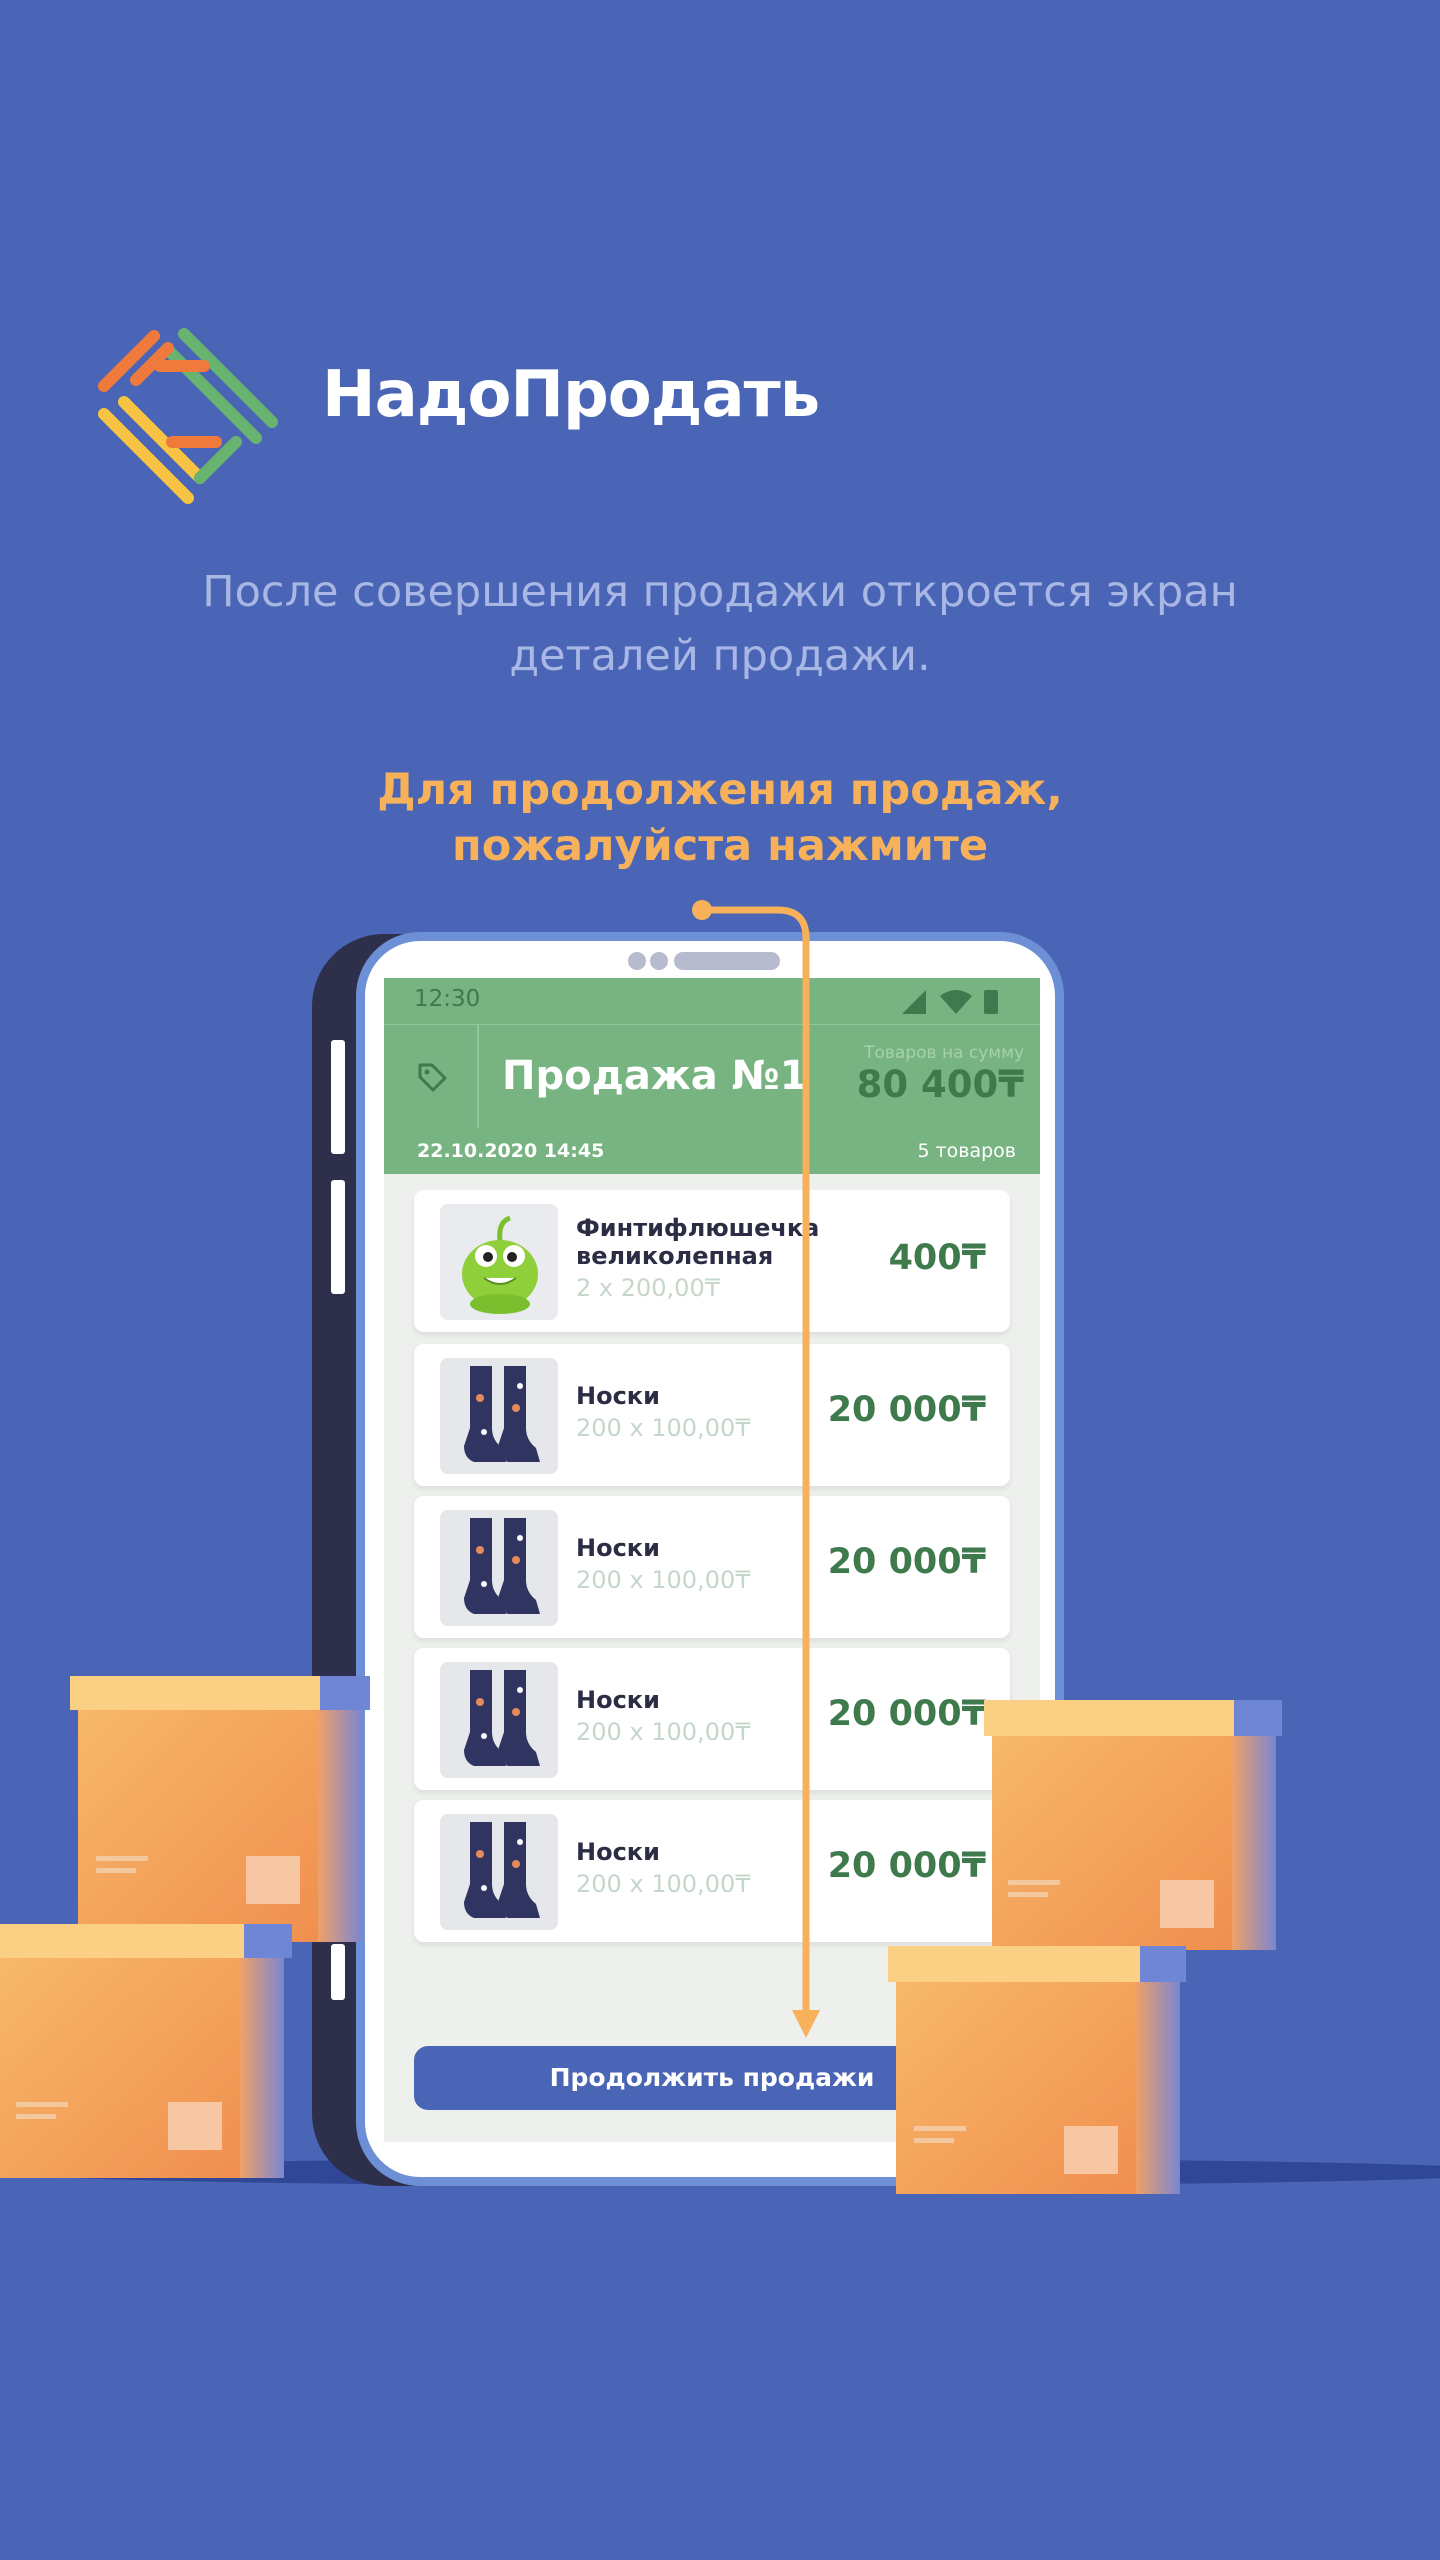 This screenshot has width=1440, height=2560. What do you see at coordinates (712, 1151) in the screenshot?
I see `sale-subheader: 22.10.2020 14:45 5 товаров` at bounding box center [712, 1151].